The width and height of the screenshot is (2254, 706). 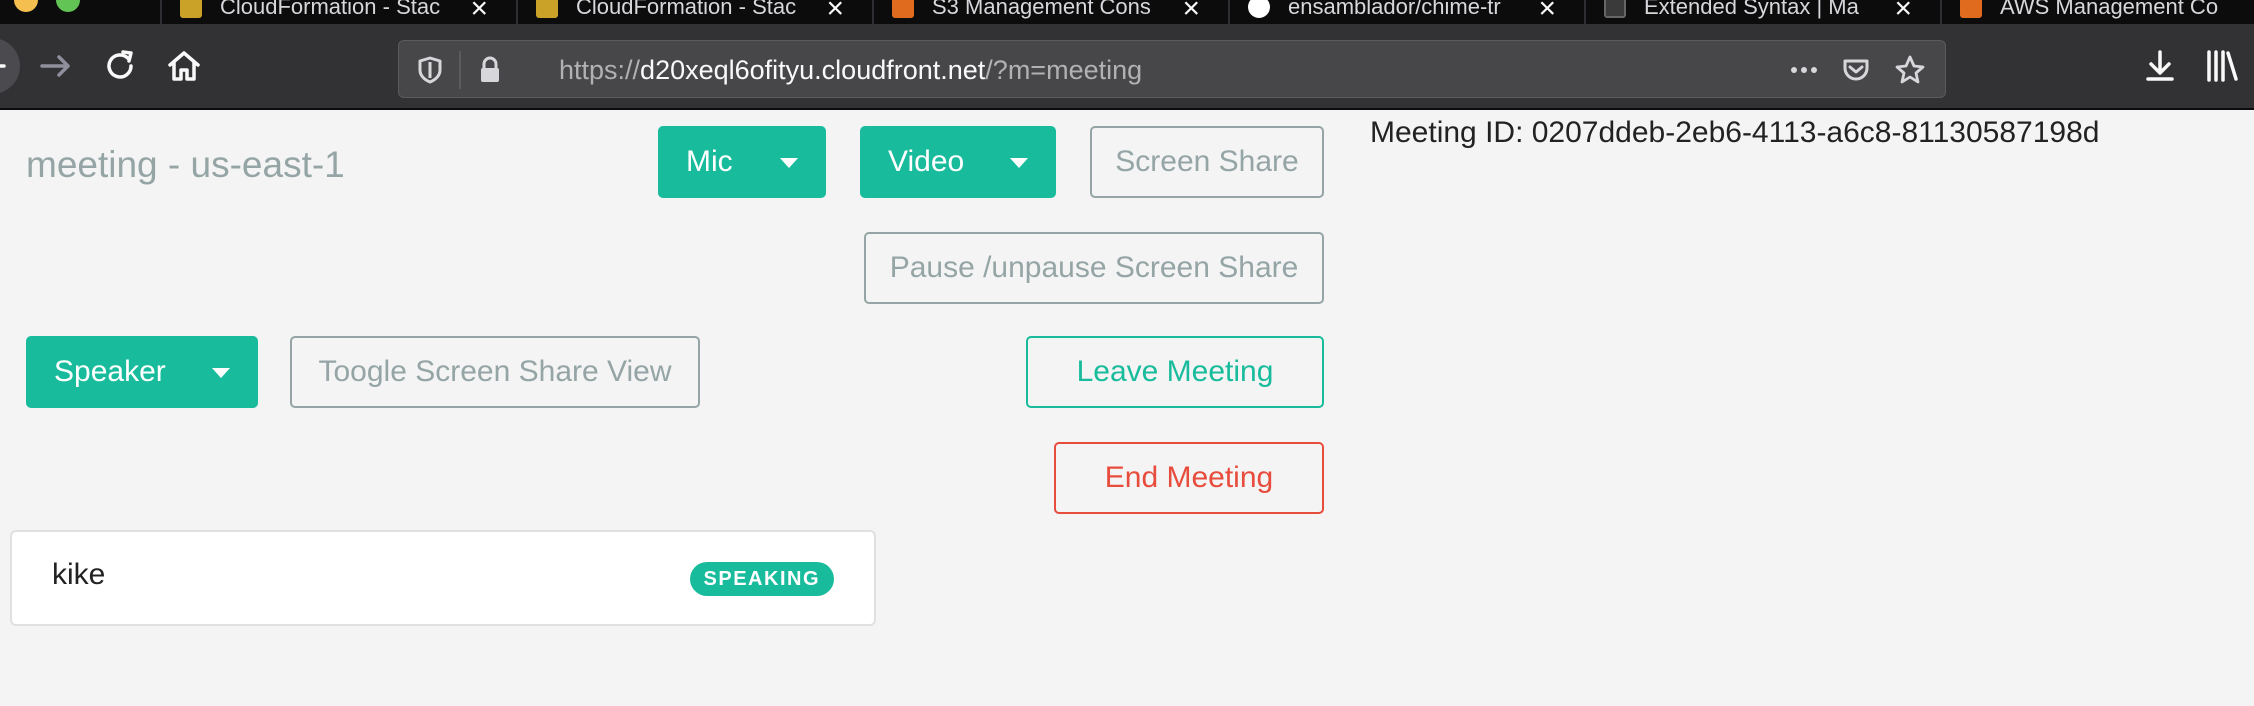 I want to click on toggle-screen-share-view-label: Toogle Screen Share View, so click(x=495, y=371).